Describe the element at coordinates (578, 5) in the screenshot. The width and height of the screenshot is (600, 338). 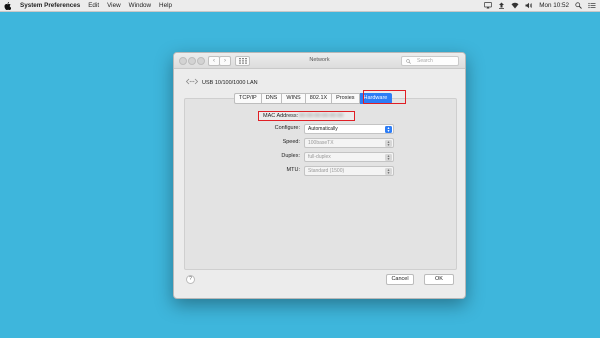
I see `spotlight-search-icon` at that location.